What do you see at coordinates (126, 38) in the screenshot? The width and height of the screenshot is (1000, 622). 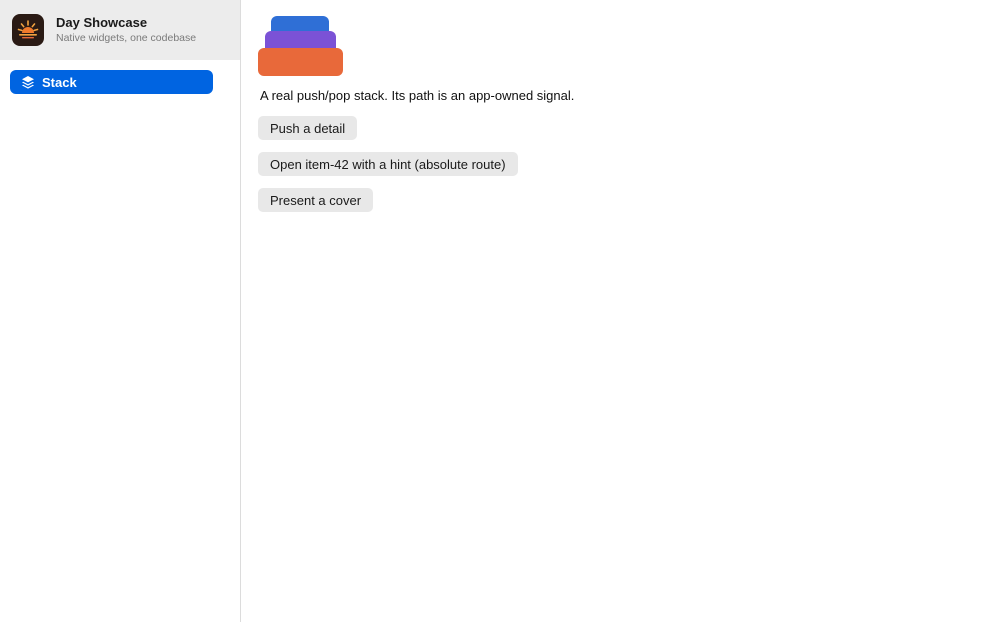 I see `app-subtitle: Native widgets, one codebase` at bounding box center [126, 38].